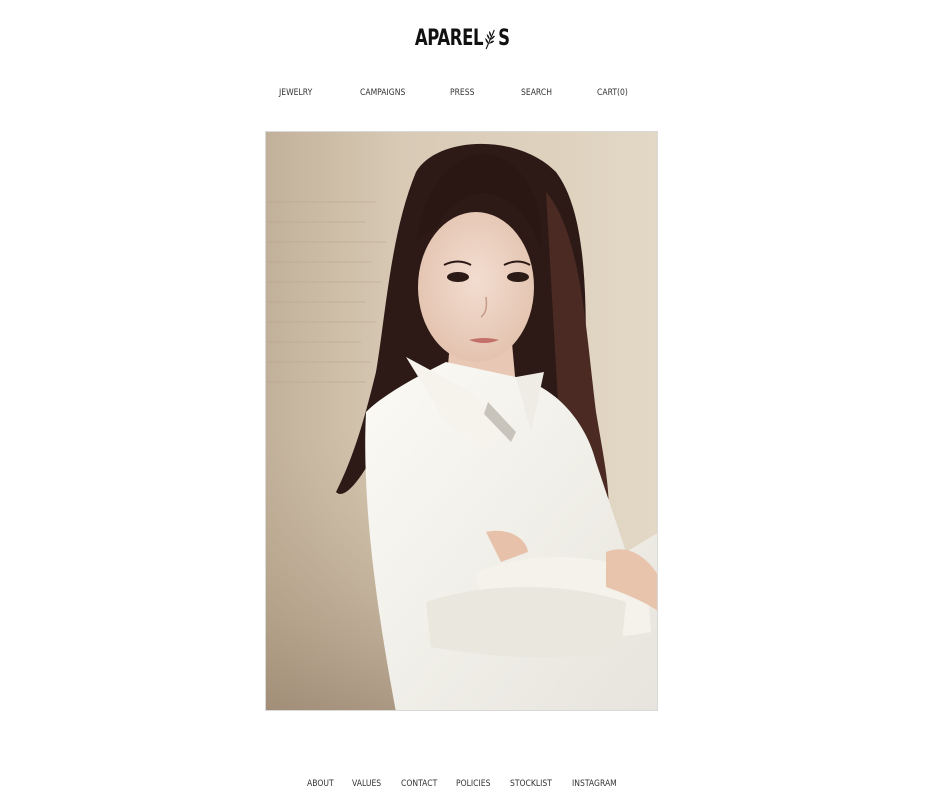 The width and height of the screenshot is (925, 800). I want to click on nav-press: PRESS, so click(462, 93).